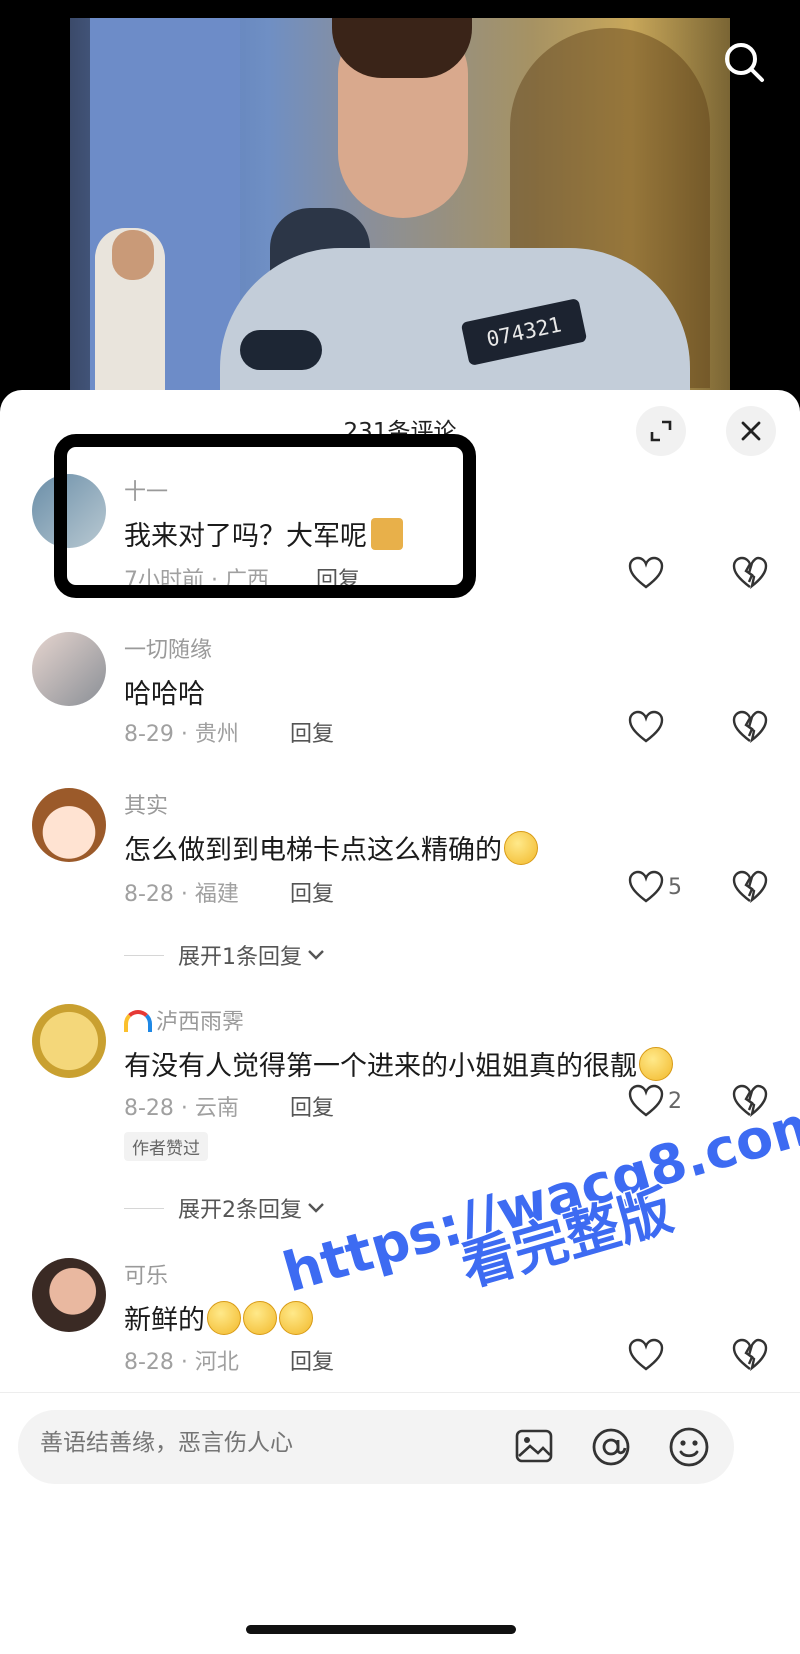 Image resolution: width=800 pixels, height=1654 pixels. I want to click on comment-input-bar, so click(376, 1447).